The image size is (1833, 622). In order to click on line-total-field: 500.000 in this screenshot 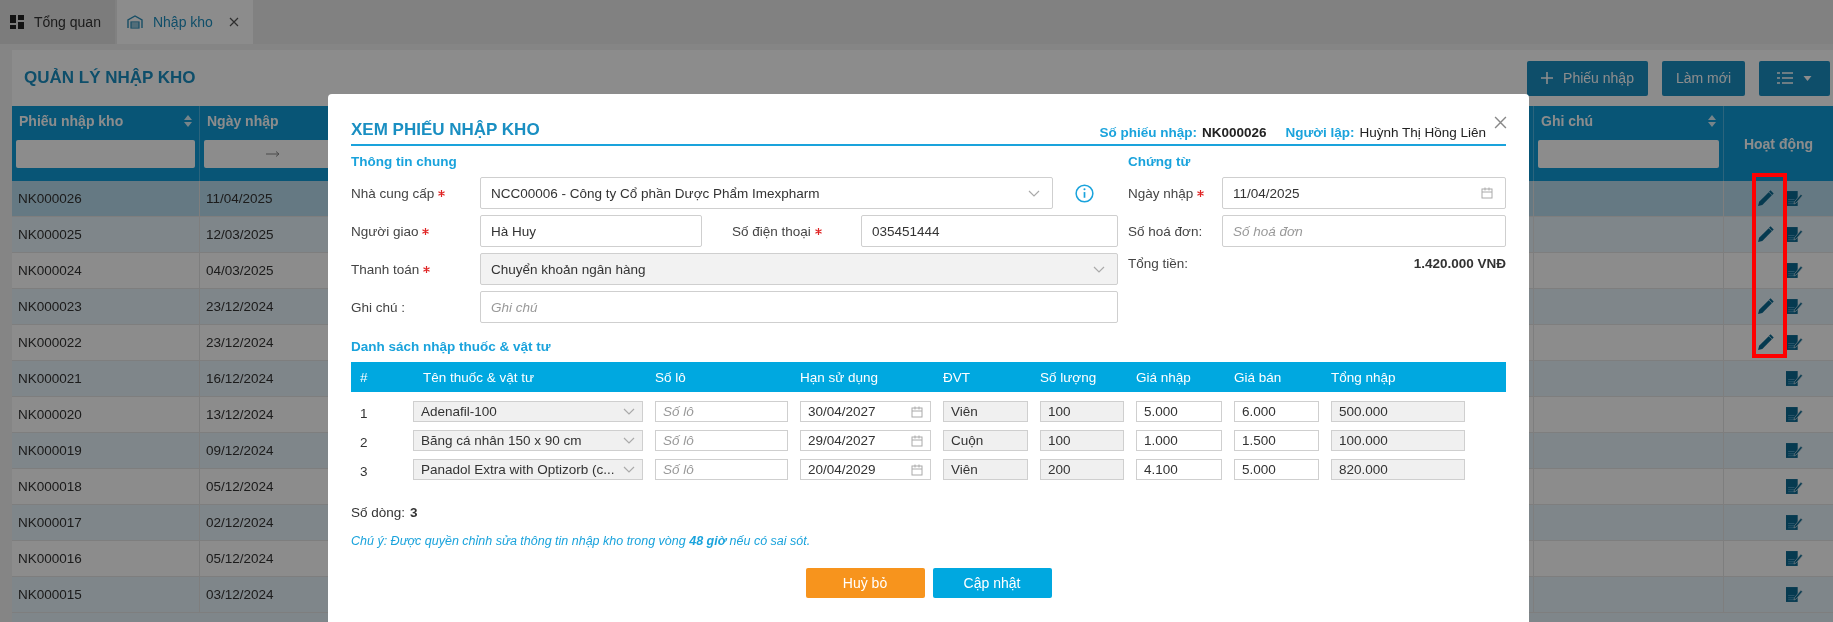, I will do `click(1398, 411)`.